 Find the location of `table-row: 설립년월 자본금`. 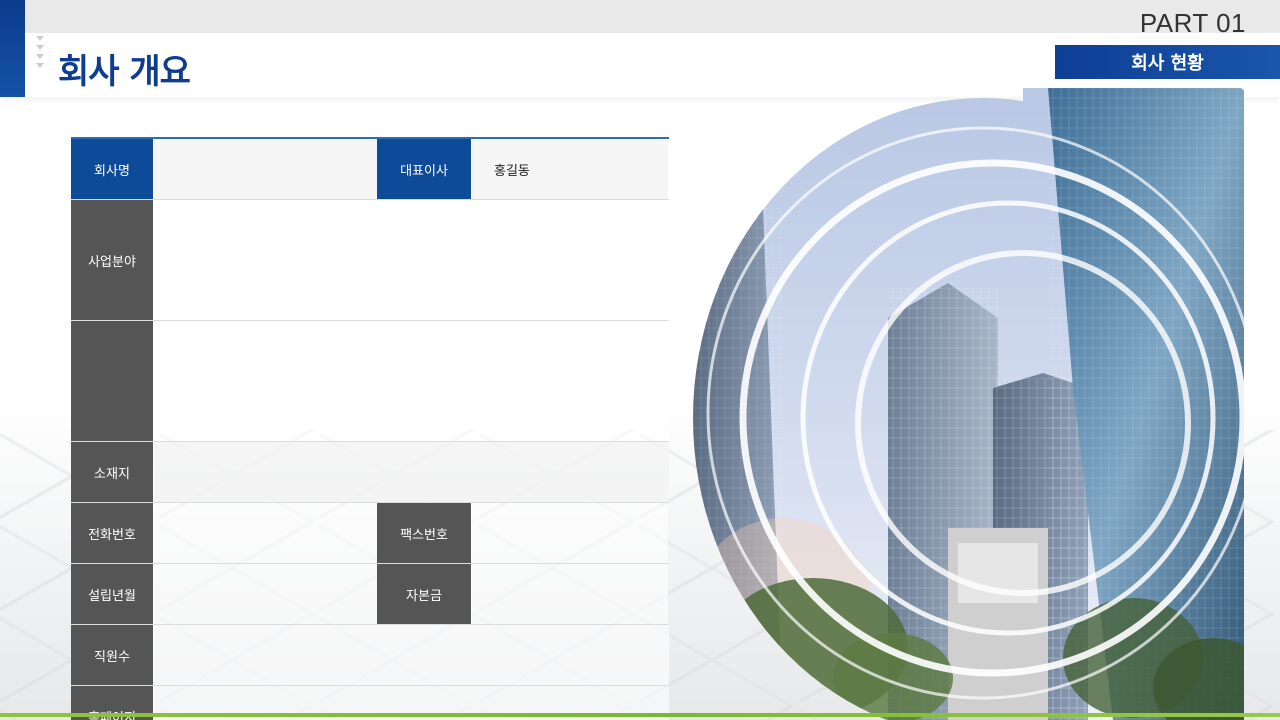

table-row: 설립년월 자본금 is located at coordinates (370, 594).